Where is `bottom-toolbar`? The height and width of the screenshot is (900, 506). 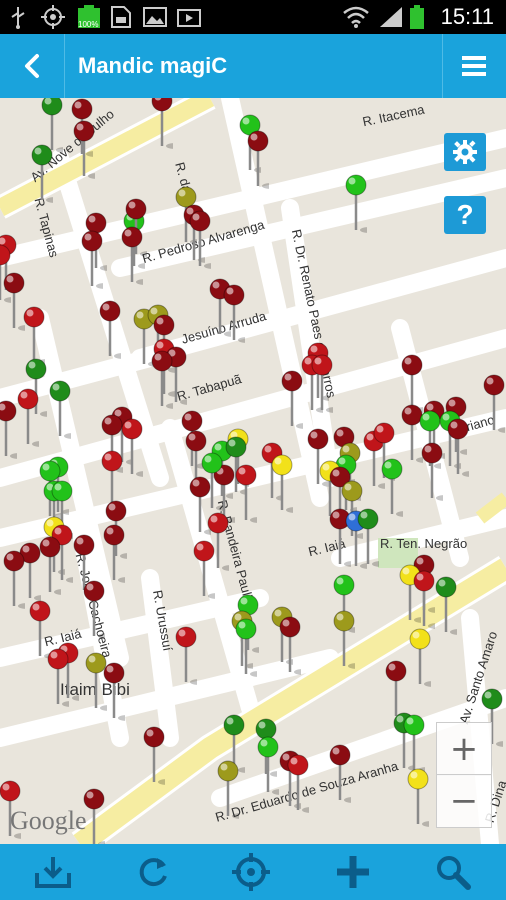
bottom-toolbar is located at coordinates (253, 872).